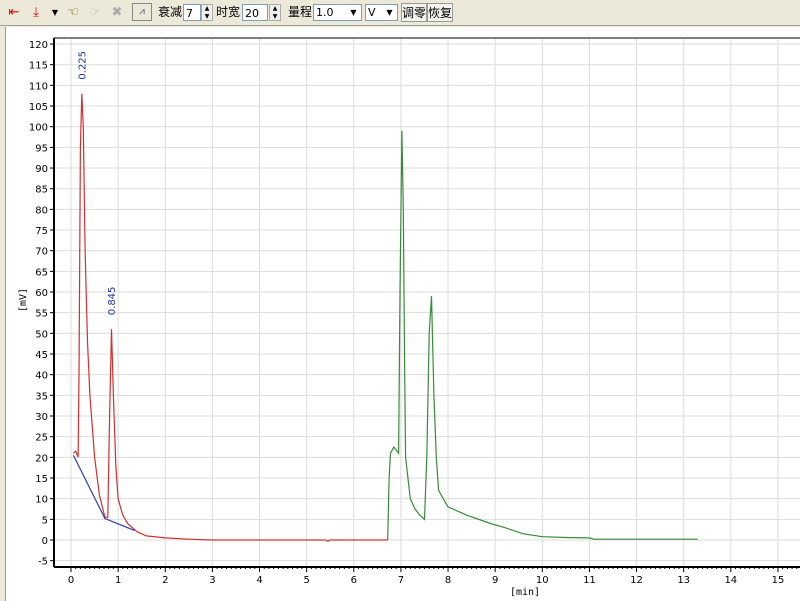 The width and height of the screenshot is (800, 601). Describe the element at coordinates (71, 580) in the screenshot. I see `x-tick-label: 0` at that location.